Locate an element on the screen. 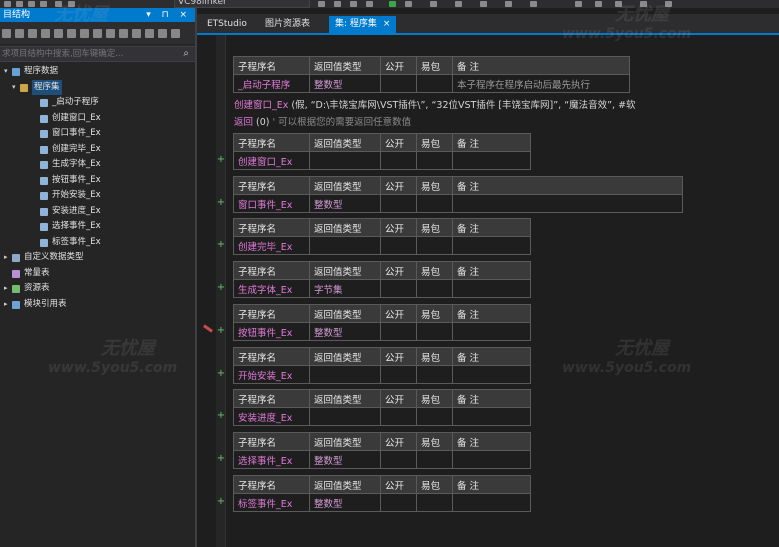 This screenshot has width=779, height=547. close-icon: × is located at coordinates (387, 24).